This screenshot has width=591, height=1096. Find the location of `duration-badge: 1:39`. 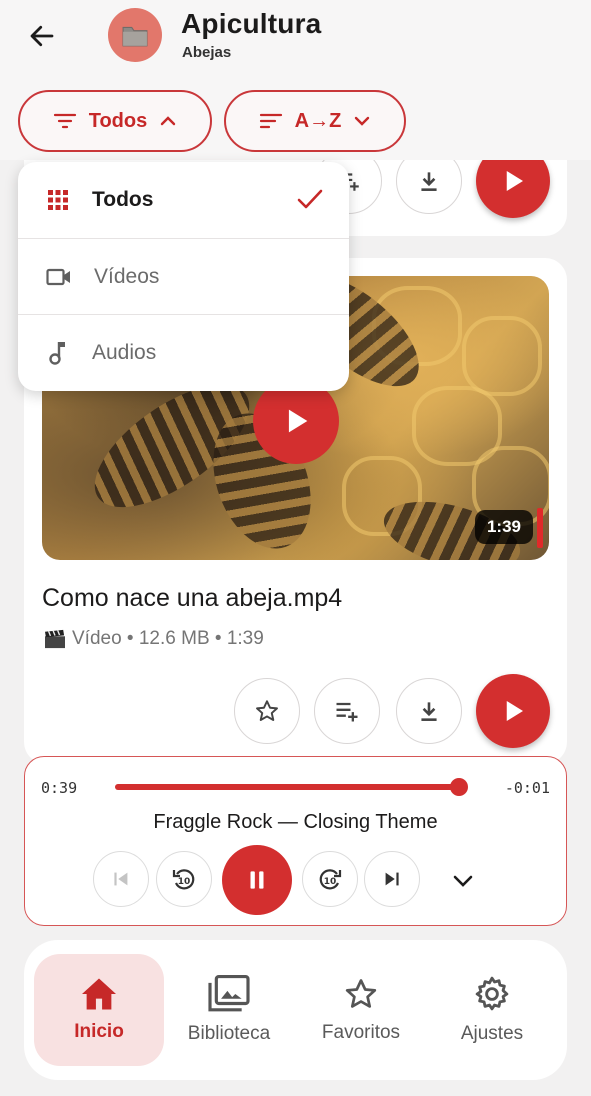

duration-badge: 1:39 is located at coordinates (503, 527).